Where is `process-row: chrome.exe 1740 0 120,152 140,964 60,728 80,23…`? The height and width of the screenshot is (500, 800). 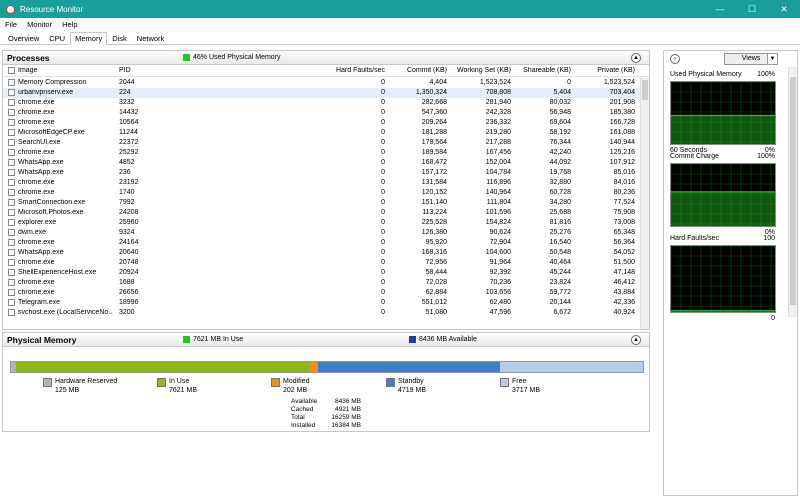
process-row: chrome.exe 1740 0 120,152 140,964 60,728 80,23… is located at coordinates (322, 193).